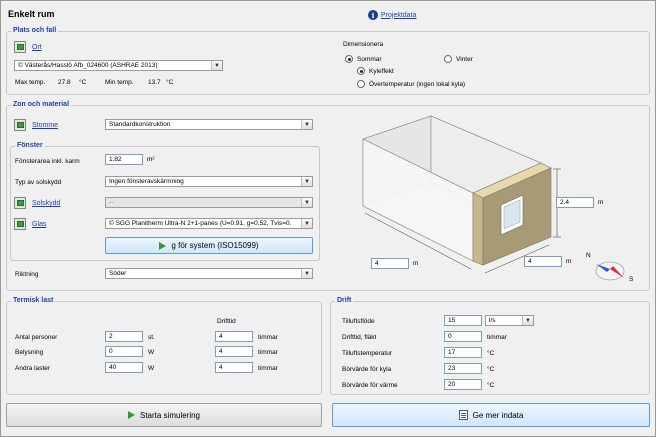 This screenshot has width=656, height=437. Describe the element at coordinates (83, 82) in the screenshot. I see `max-temp-unit: °C` at that location.